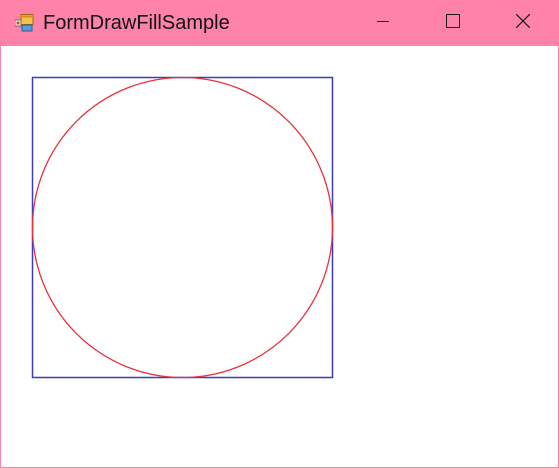 The height and width of the screenshot is (468, 559). I want to click on close-button, so click(523, 23).